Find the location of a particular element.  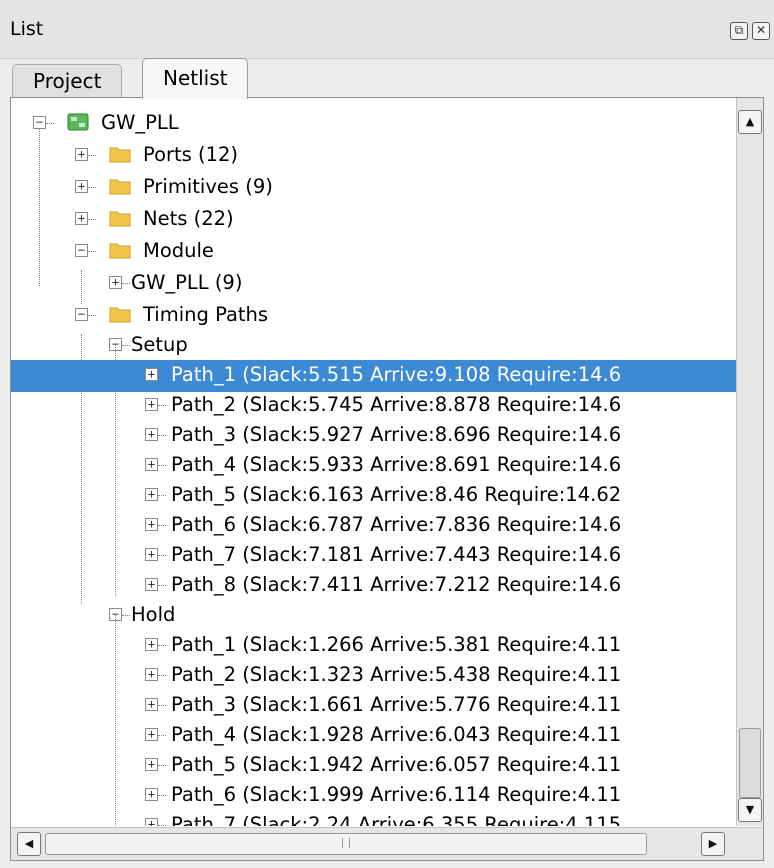

close-icon: ✕ is located at coordinates (761, 31).